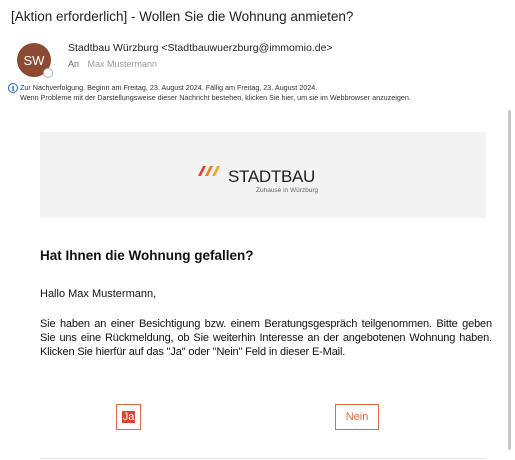  I want to click on scrollbar, so click(509, 280).